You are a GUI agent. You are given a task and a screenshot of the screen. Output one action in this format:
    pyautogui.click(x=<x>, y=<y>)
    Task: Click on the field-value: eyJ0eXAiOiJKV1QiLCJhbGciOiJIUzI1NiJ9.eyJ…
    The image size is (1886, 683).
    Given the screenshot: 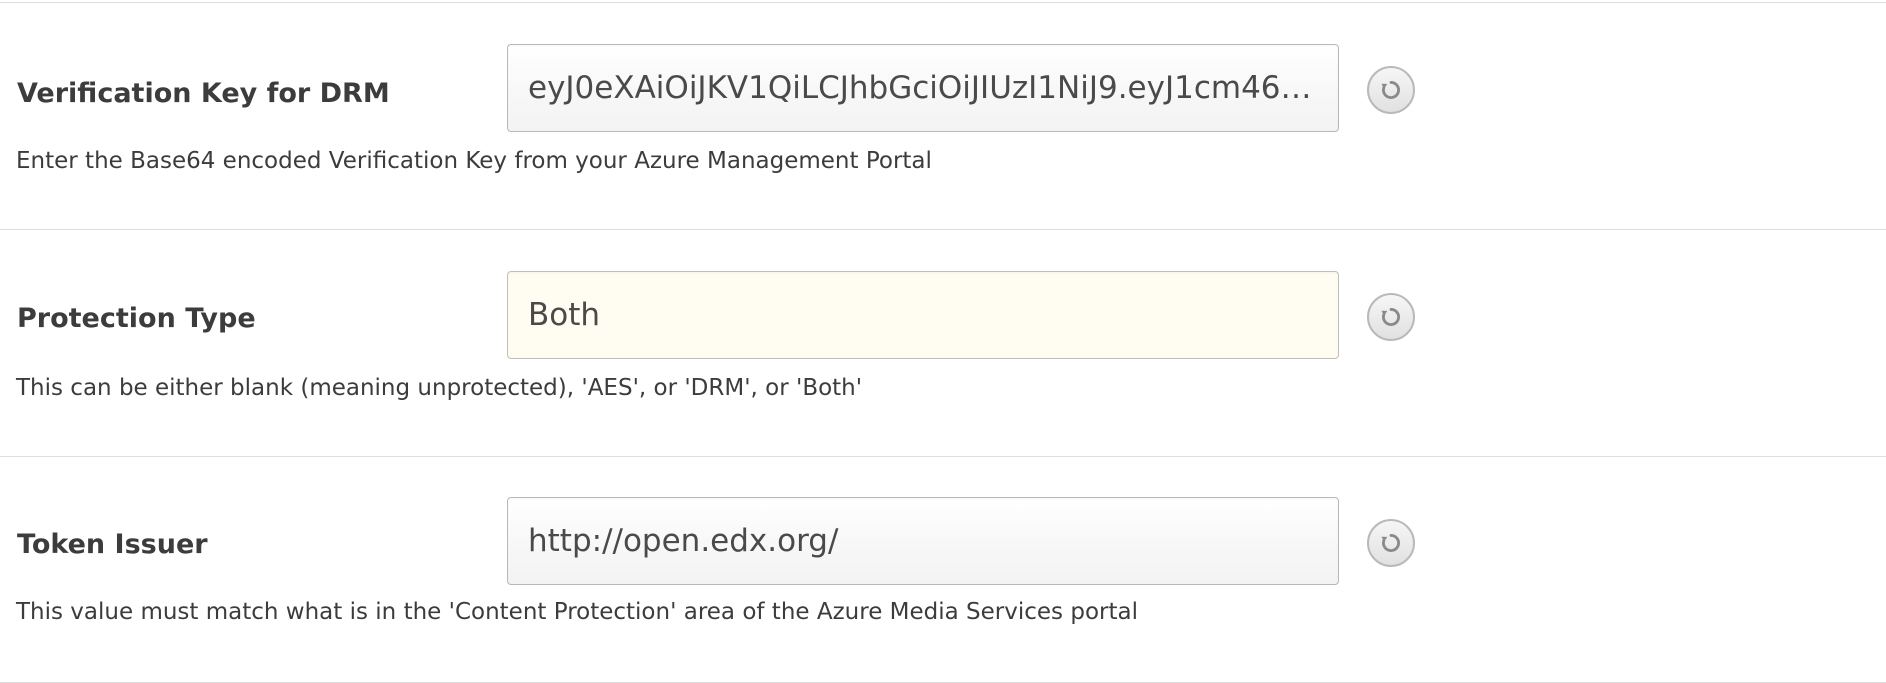 What is the action you would take?
    pyautogui.click(x=923, y=88)
    